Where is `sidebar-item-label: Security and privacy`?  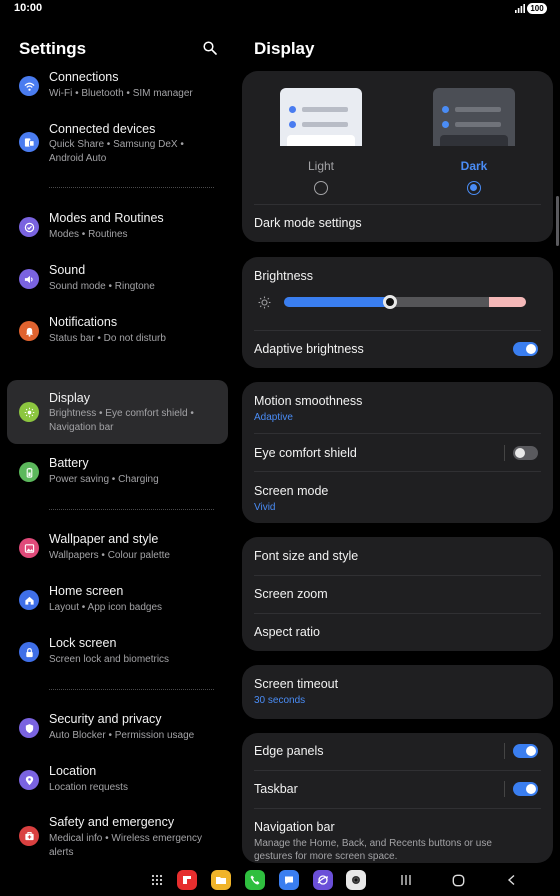 sidebar-item-label: Security and privacy is located at coordinates (105, 719).